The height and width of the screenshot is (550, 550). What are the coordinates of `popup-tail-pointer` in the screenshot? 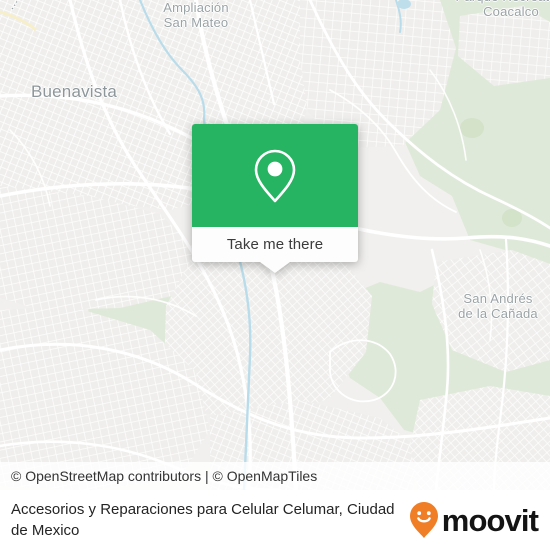 It's located at (275, 267).